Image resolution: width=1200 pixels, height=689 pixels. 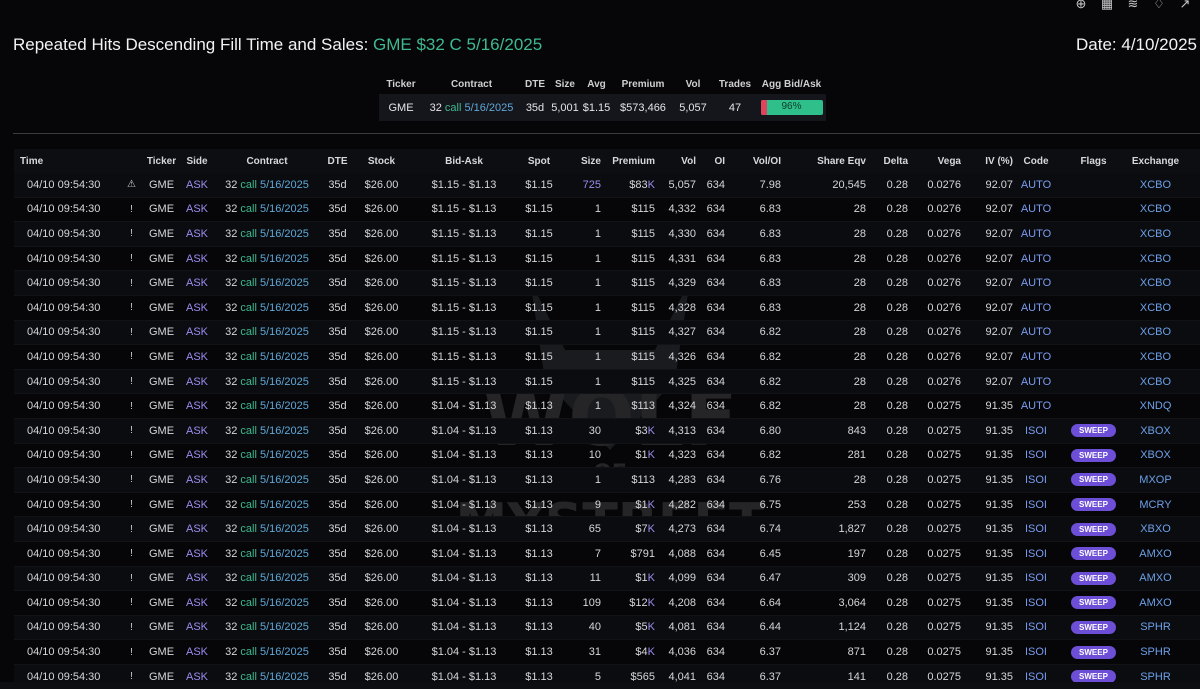 I want to click on header-col-size: Size, so click(x=581, y=161).